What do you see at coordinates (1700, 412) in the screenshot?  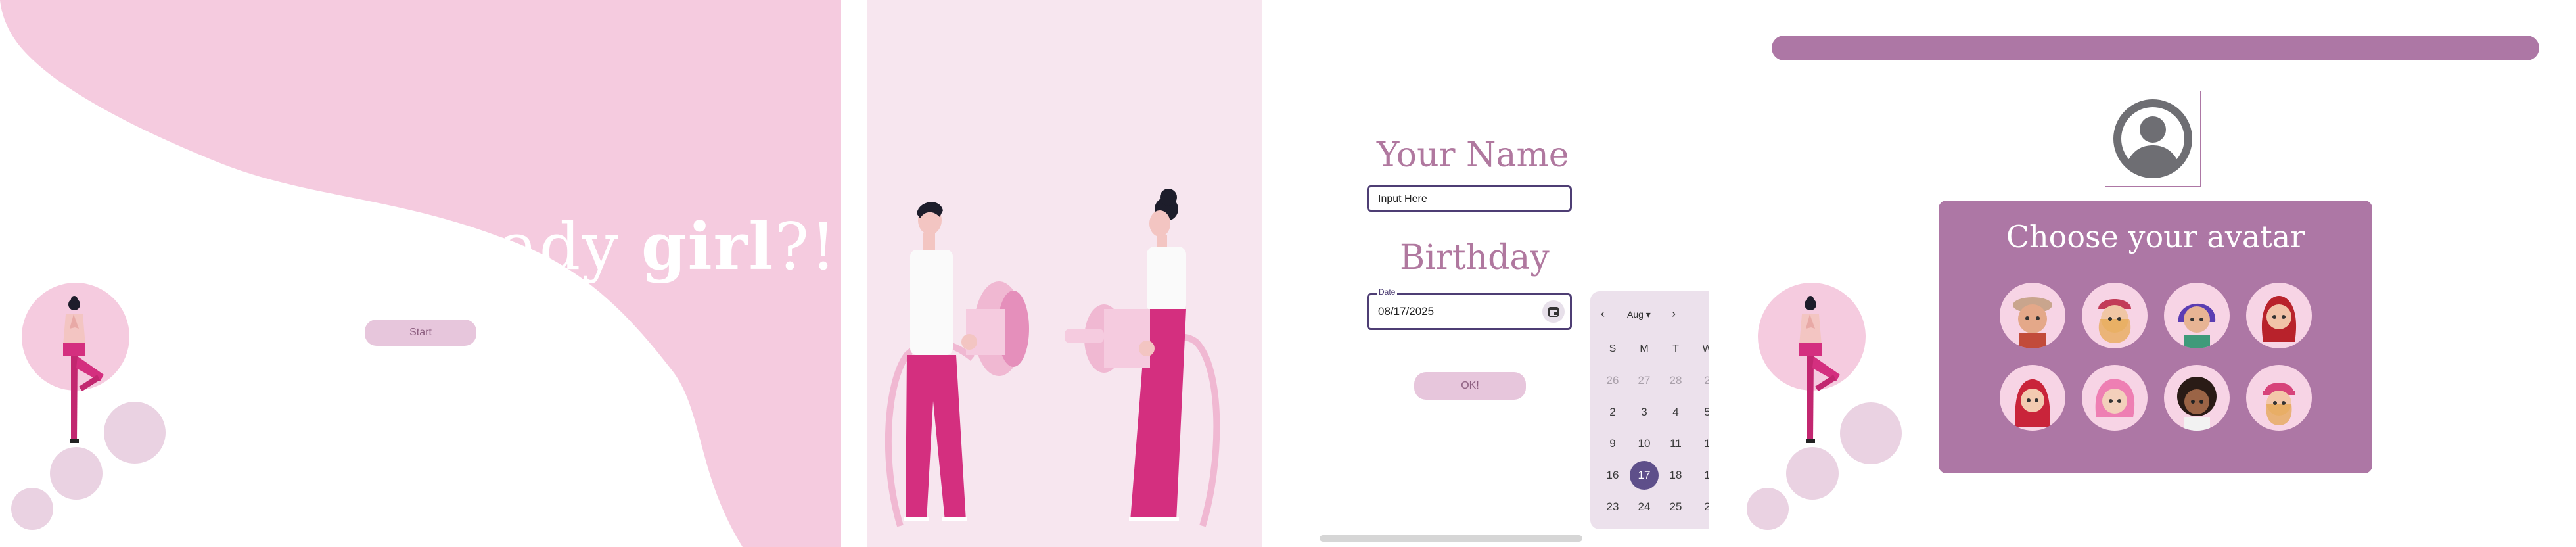 I see `day-cell: 5` at bounding box center [1700, 412].